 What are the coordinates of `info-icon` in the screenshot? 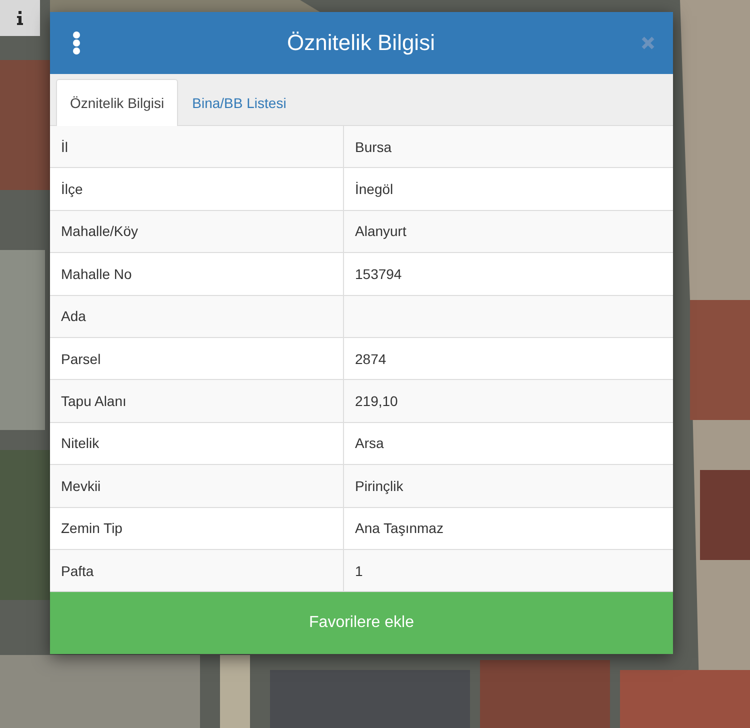 It's located at (20, 18).